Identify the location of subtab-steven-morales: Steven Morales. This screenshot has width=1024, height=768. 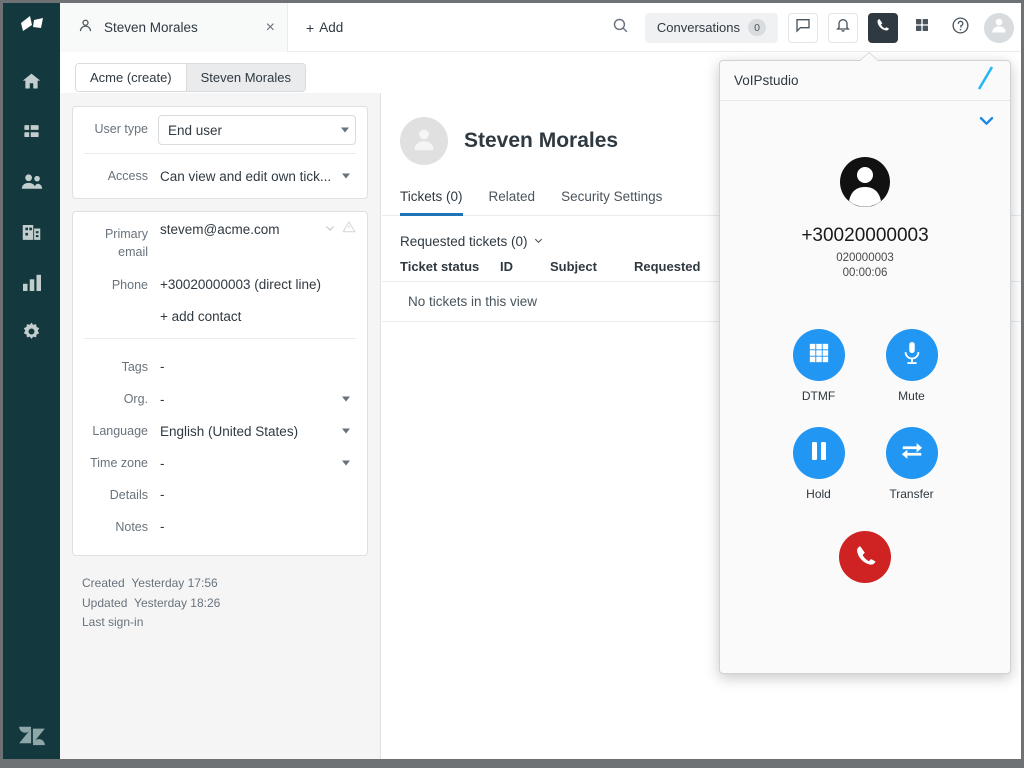
(245, 77).